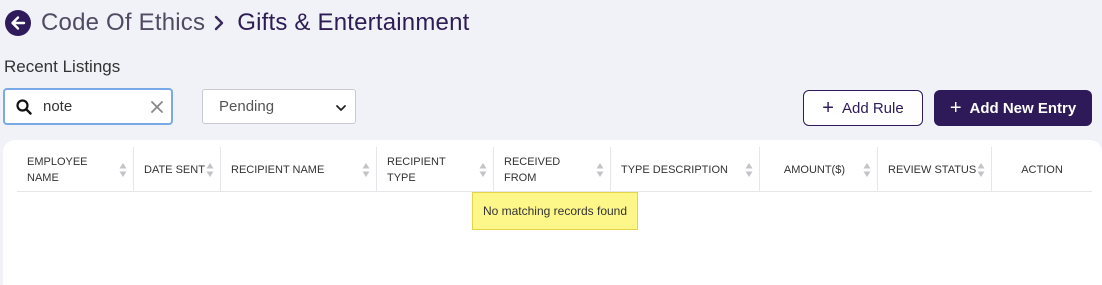  I want to click on column-received-from: RECEIVED FROM, so click(552, 169).